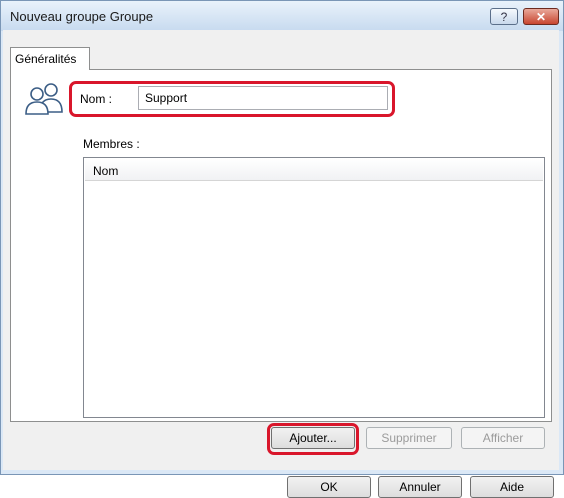  What do you see at coordinates (232, 99) in the screenshot?
I see `name-highlight-box` at bounding box center [232, 99].